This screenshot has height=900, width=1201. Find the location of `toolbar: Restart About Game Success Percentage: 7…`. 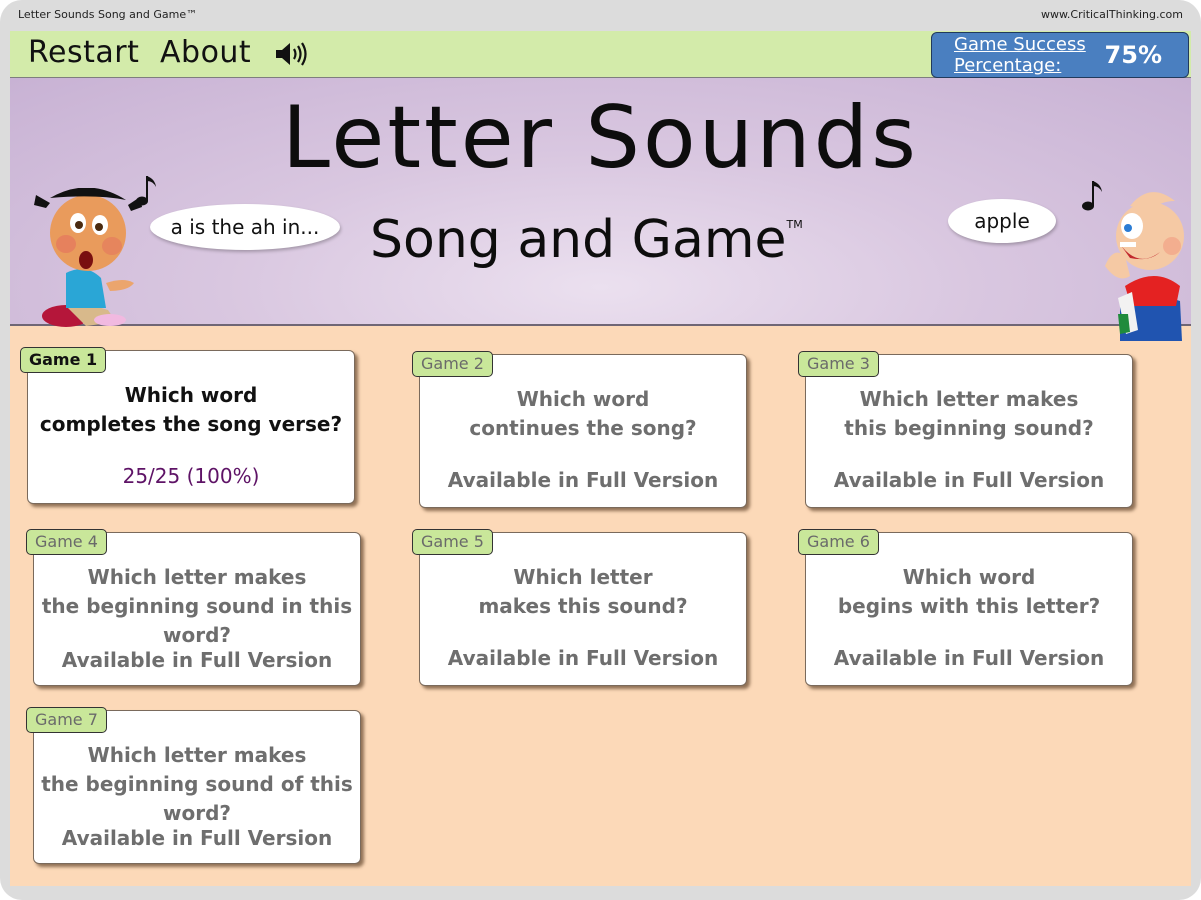

toolbar: Restart About Game Success Percentage: 7… is located at coordinates (600, 54).